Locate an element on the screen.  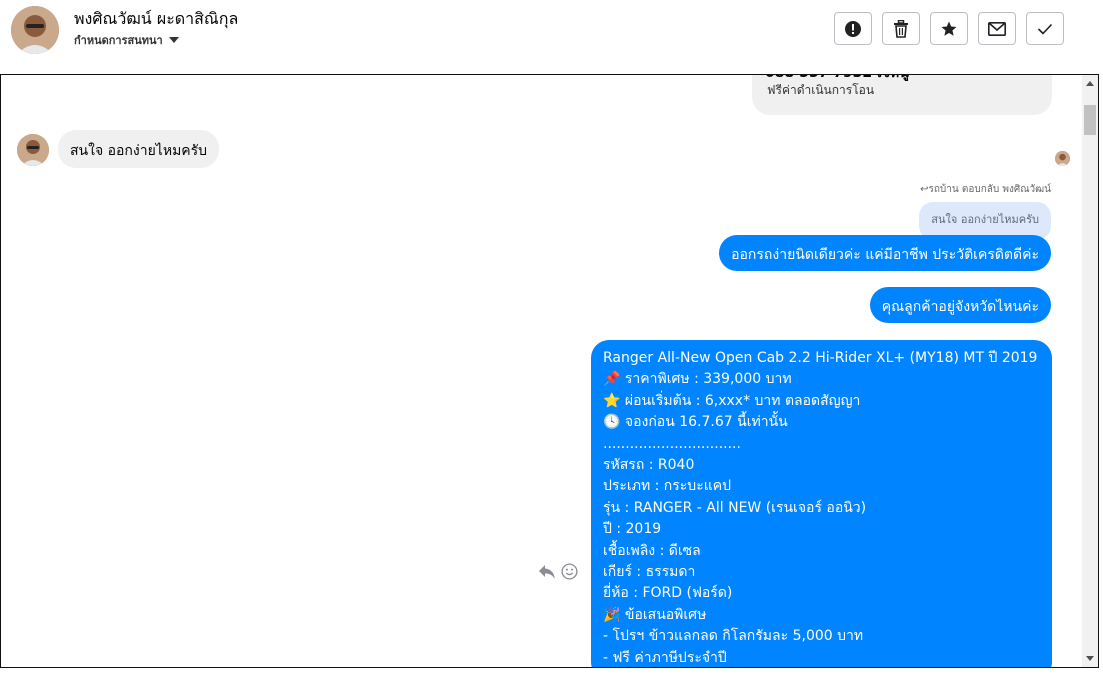
envelope-icon is located at coordinates (997, 28).